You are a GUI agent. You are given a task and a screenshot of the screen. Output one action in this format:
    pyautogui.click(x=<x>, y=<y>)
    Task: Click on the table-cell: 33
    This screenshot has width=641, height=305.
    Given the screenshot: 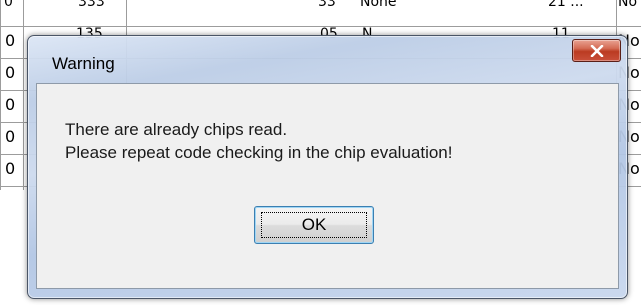 What is the action you would take?
    pyautogui.click(x=327, y=5)
    